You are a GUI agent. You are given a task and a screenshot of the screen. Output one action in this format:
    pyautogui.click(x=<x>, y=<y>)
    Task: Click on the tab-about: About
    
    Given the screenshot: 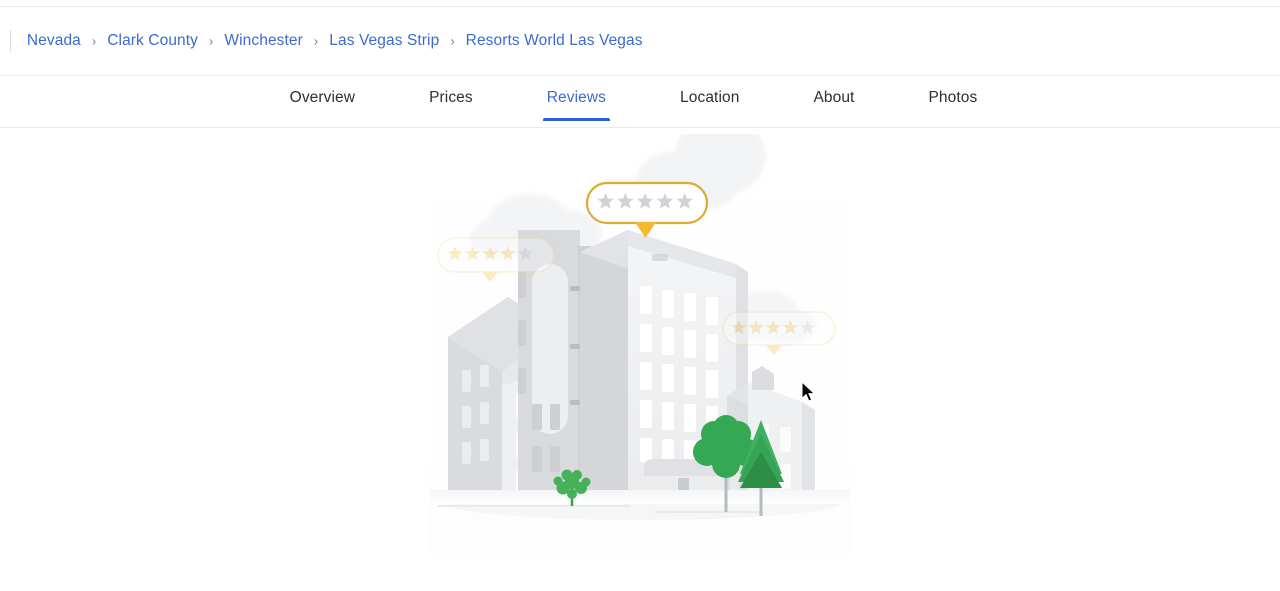 What is the action you would take?
    pyautogui.click(x=833, y=99)
    